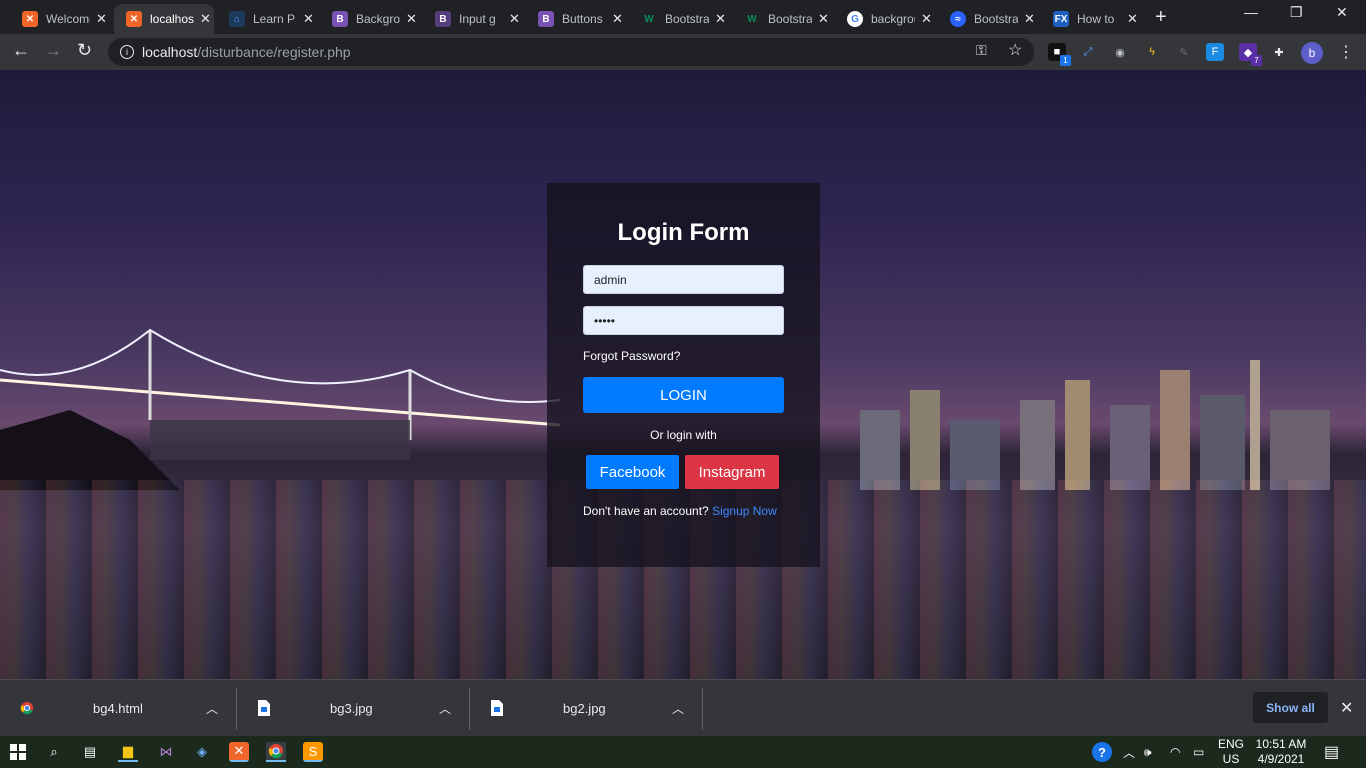 This screenshot has height=768, width=1366. Describe the element at coordinates (646, 511) in the screenshot. I see `no-account-text: Don't have an account?` at that location.